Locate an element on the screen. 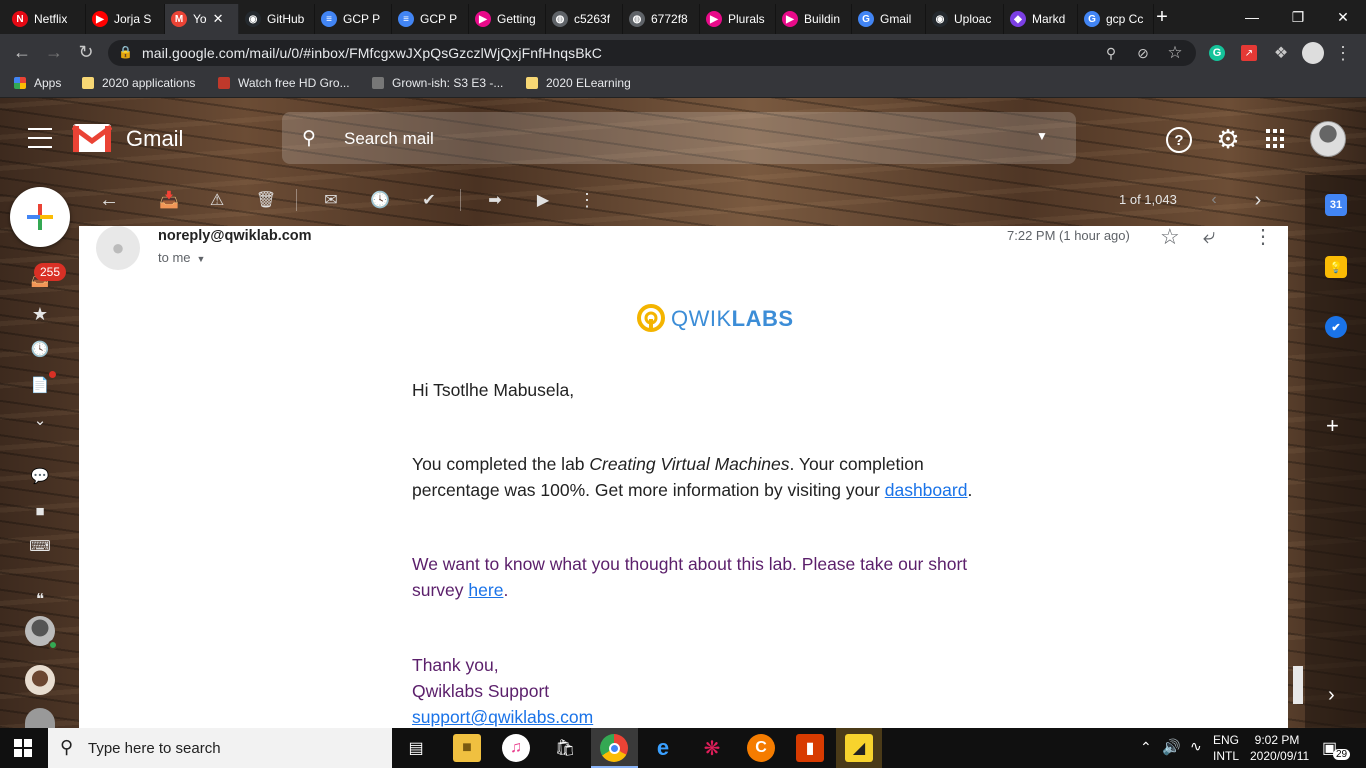 The height and width of the screenshot is (768, 1366). archive-icon: 📥 is located at coordinates (169, 200).